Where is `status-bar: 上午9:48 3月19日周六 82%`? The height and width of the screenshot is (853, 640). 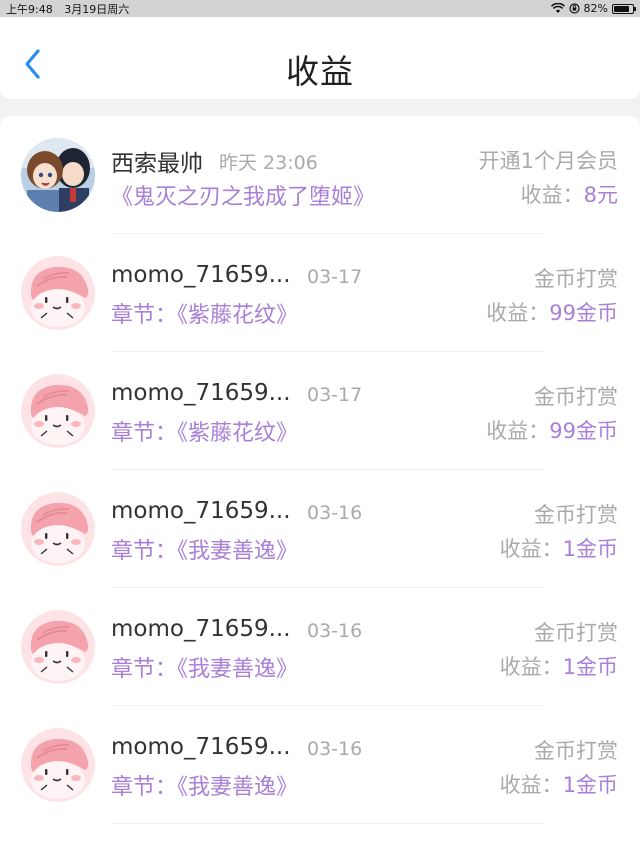 status-bar: 上午9:48 3月19日周六 82% is located at coordinates (320, 8).